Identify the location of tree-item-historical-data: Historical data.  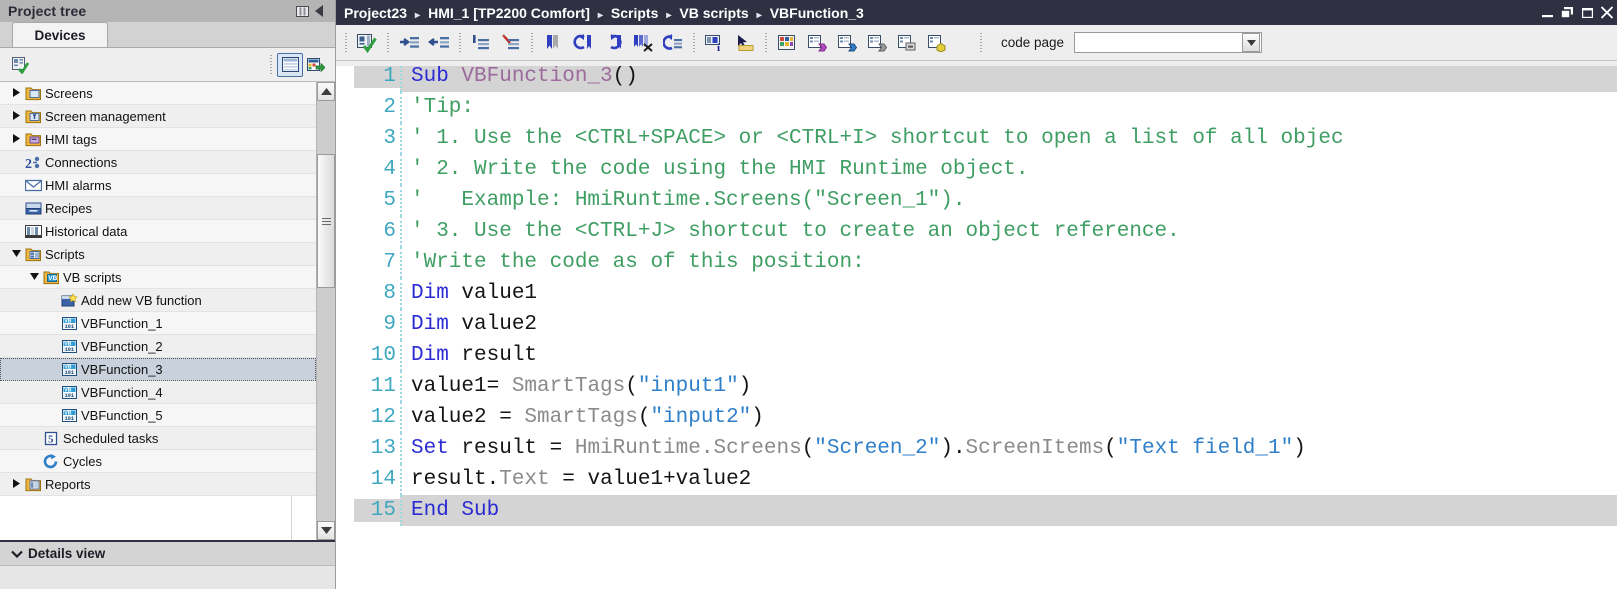
(158, 231).